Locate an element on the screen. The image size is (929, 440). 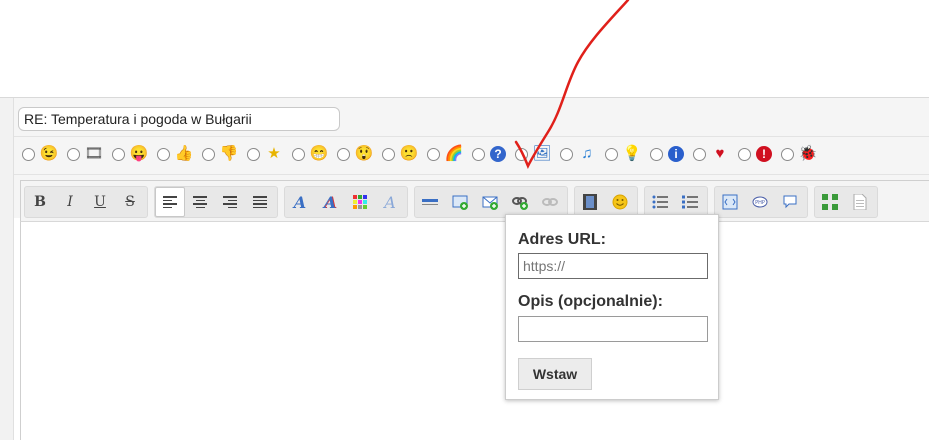
post-icon-option: 😲 is located at coordinates (355, 154).